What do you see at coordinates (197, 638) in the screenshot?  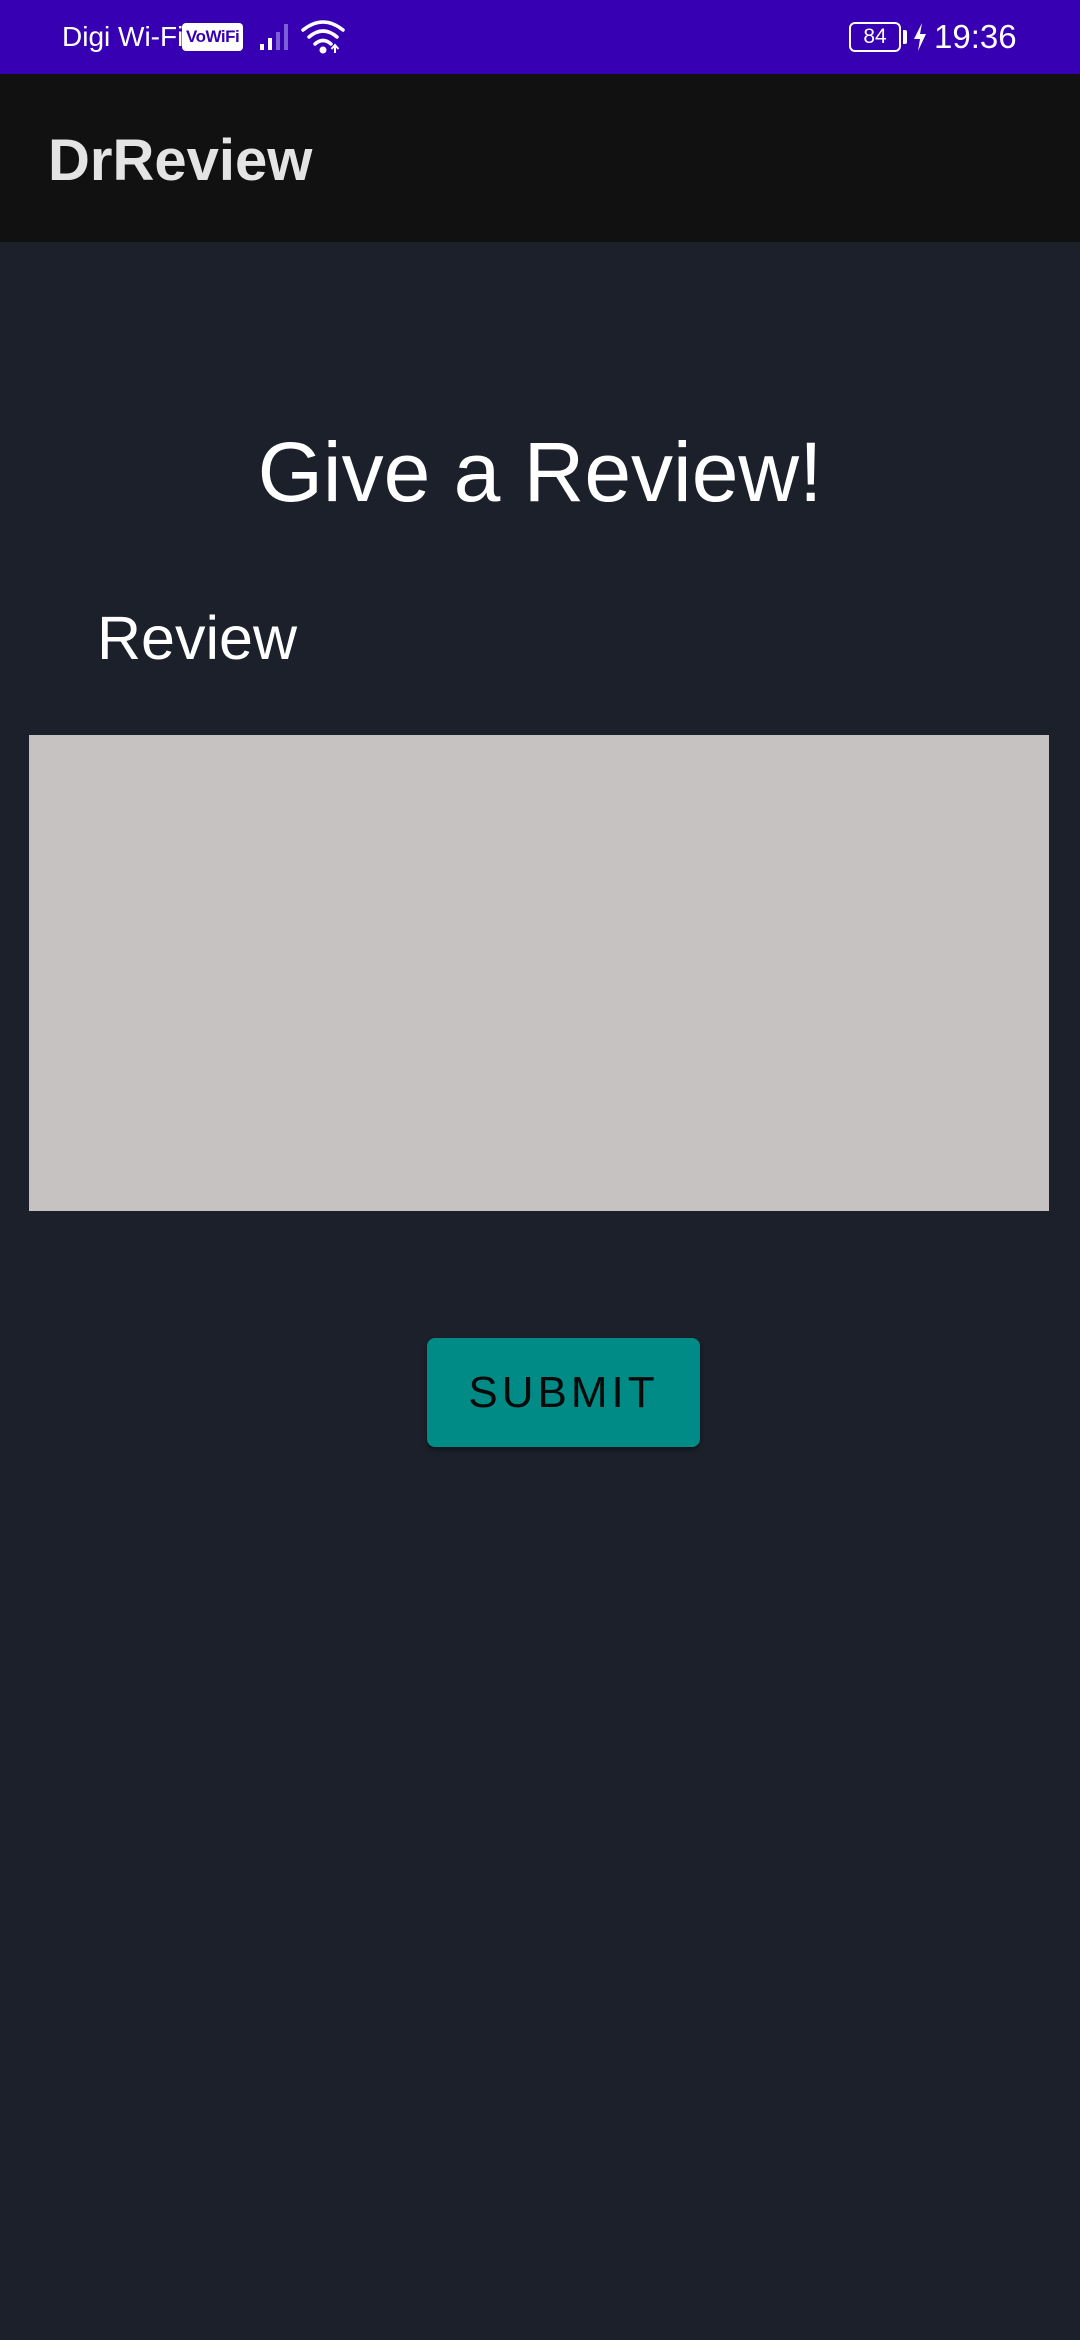 I see `review-label: Review` at bounding box center [197, 638].